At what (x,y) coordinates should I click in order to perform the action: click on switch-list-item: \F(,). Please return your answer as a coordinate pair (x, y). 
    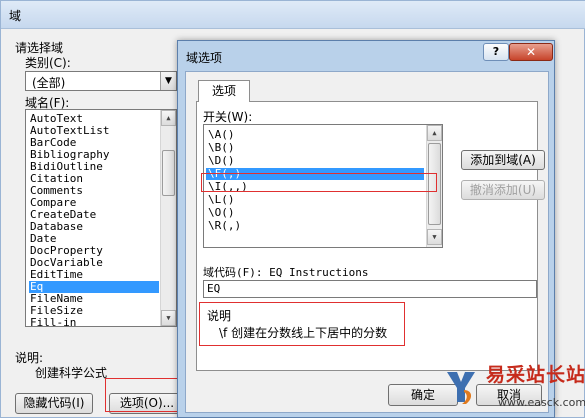
    Looking at the image, I should click on (315, 174).